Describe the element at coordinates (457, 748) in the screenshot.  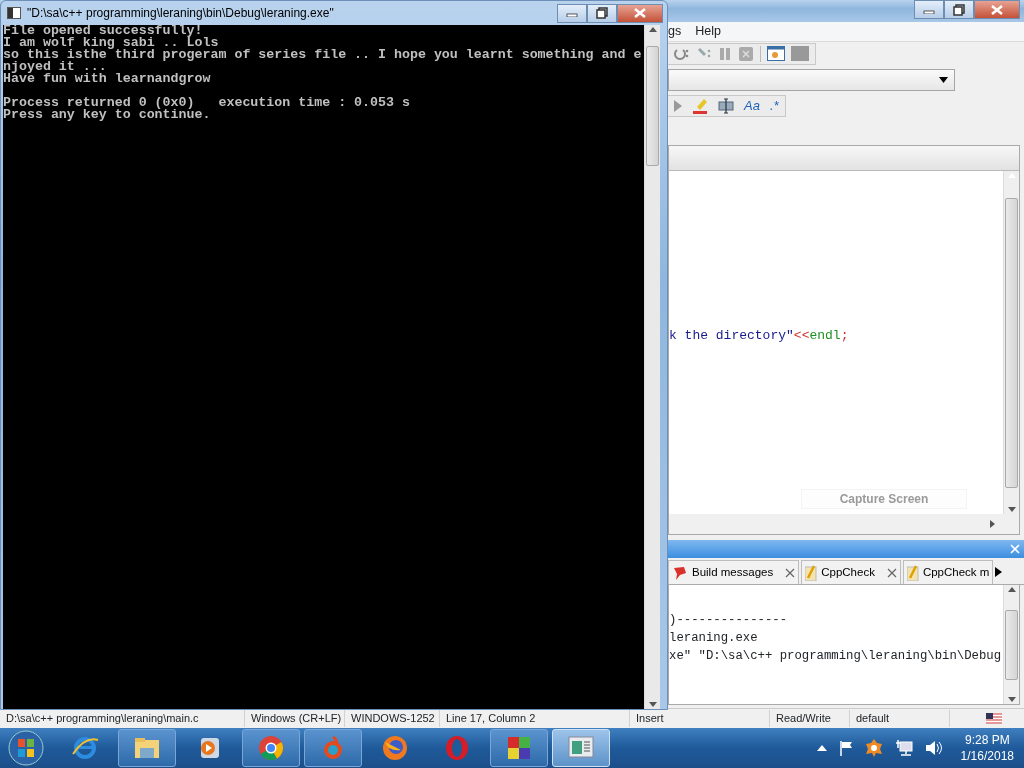
I see `opera-icon` at that location.